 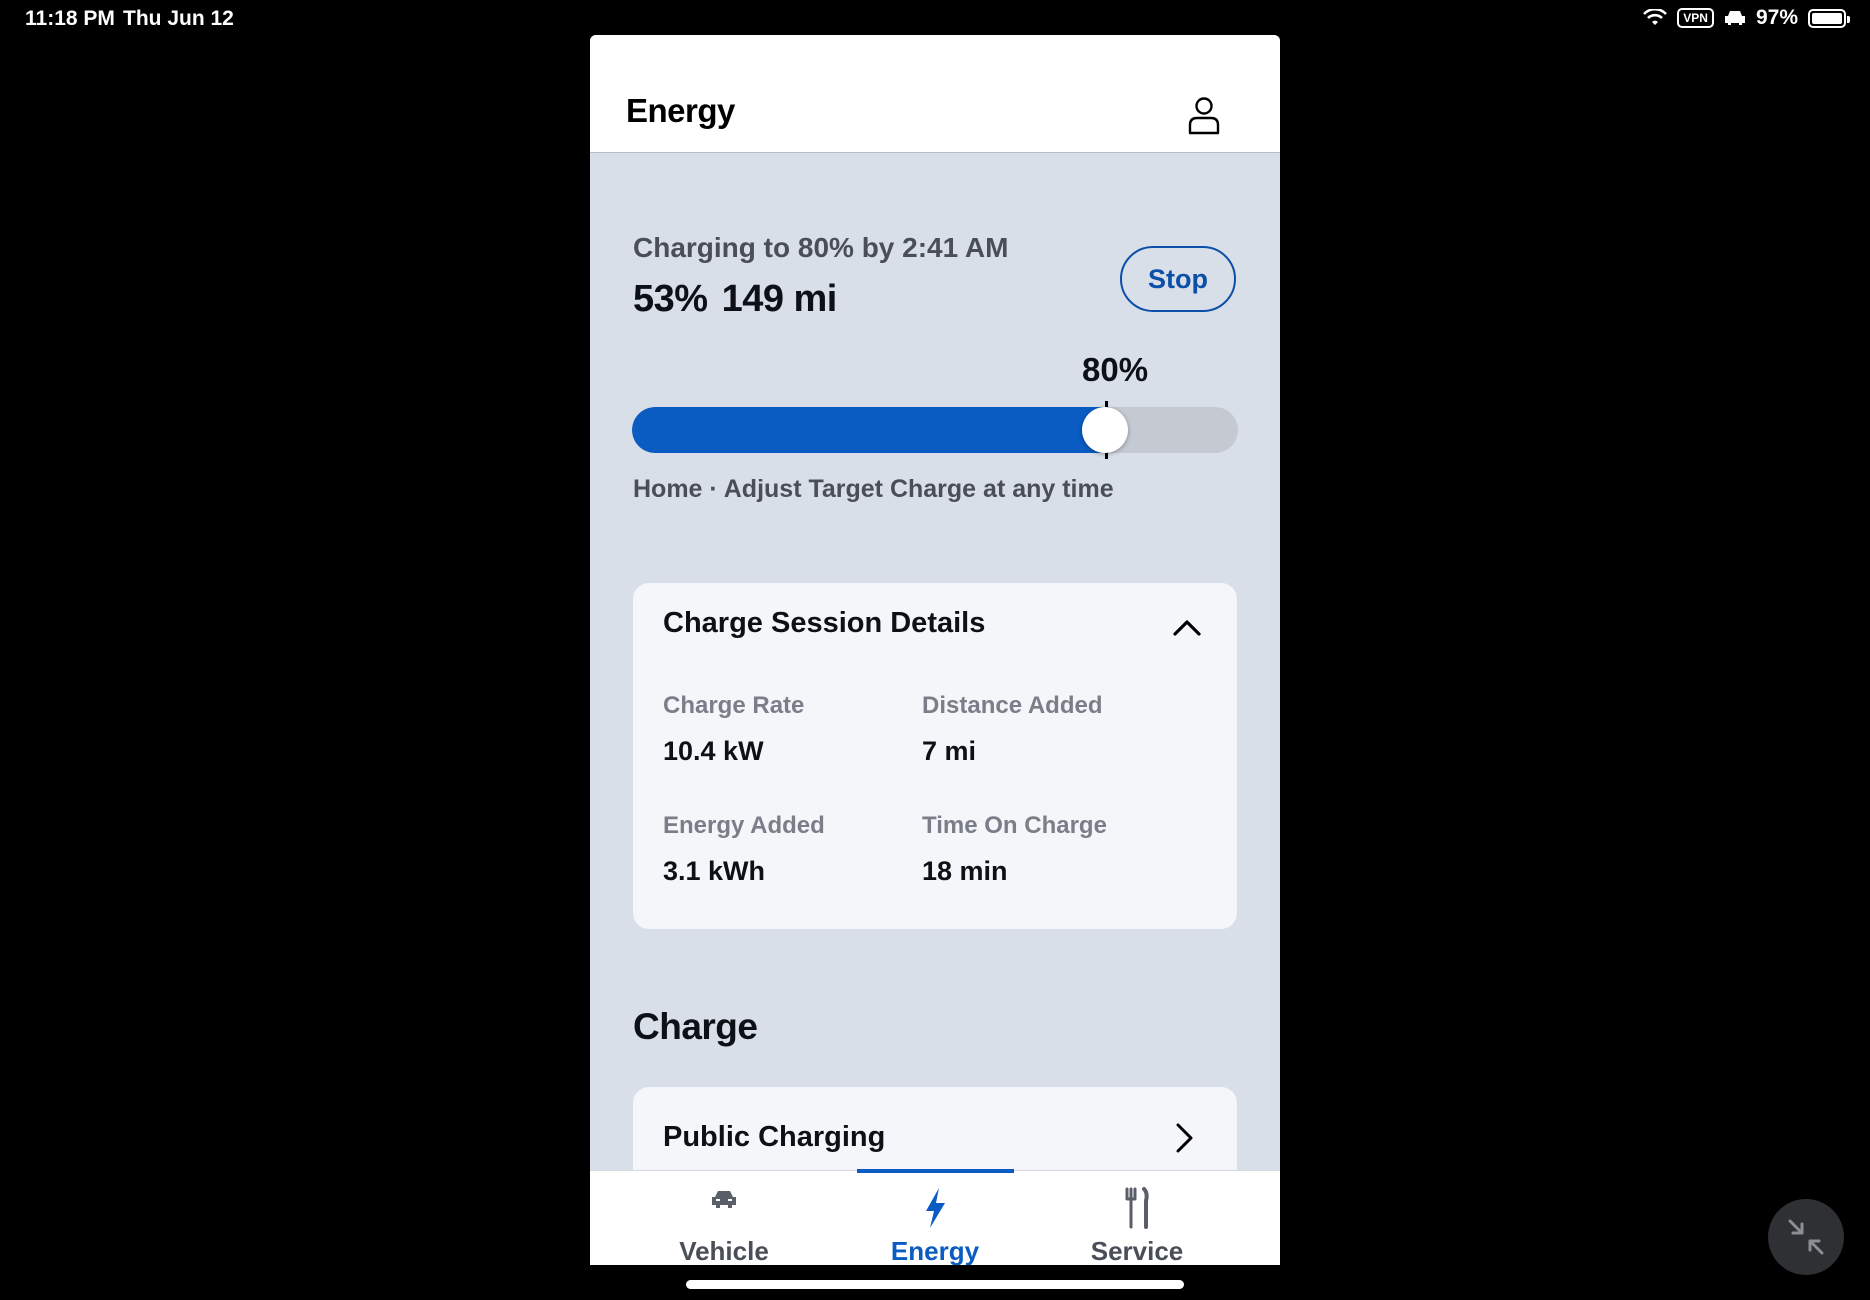 What do you see at coordinates (1178, 279) in the screenshot?
I see `stop-charging-button: Stop` at bounding box center [1178, 279].